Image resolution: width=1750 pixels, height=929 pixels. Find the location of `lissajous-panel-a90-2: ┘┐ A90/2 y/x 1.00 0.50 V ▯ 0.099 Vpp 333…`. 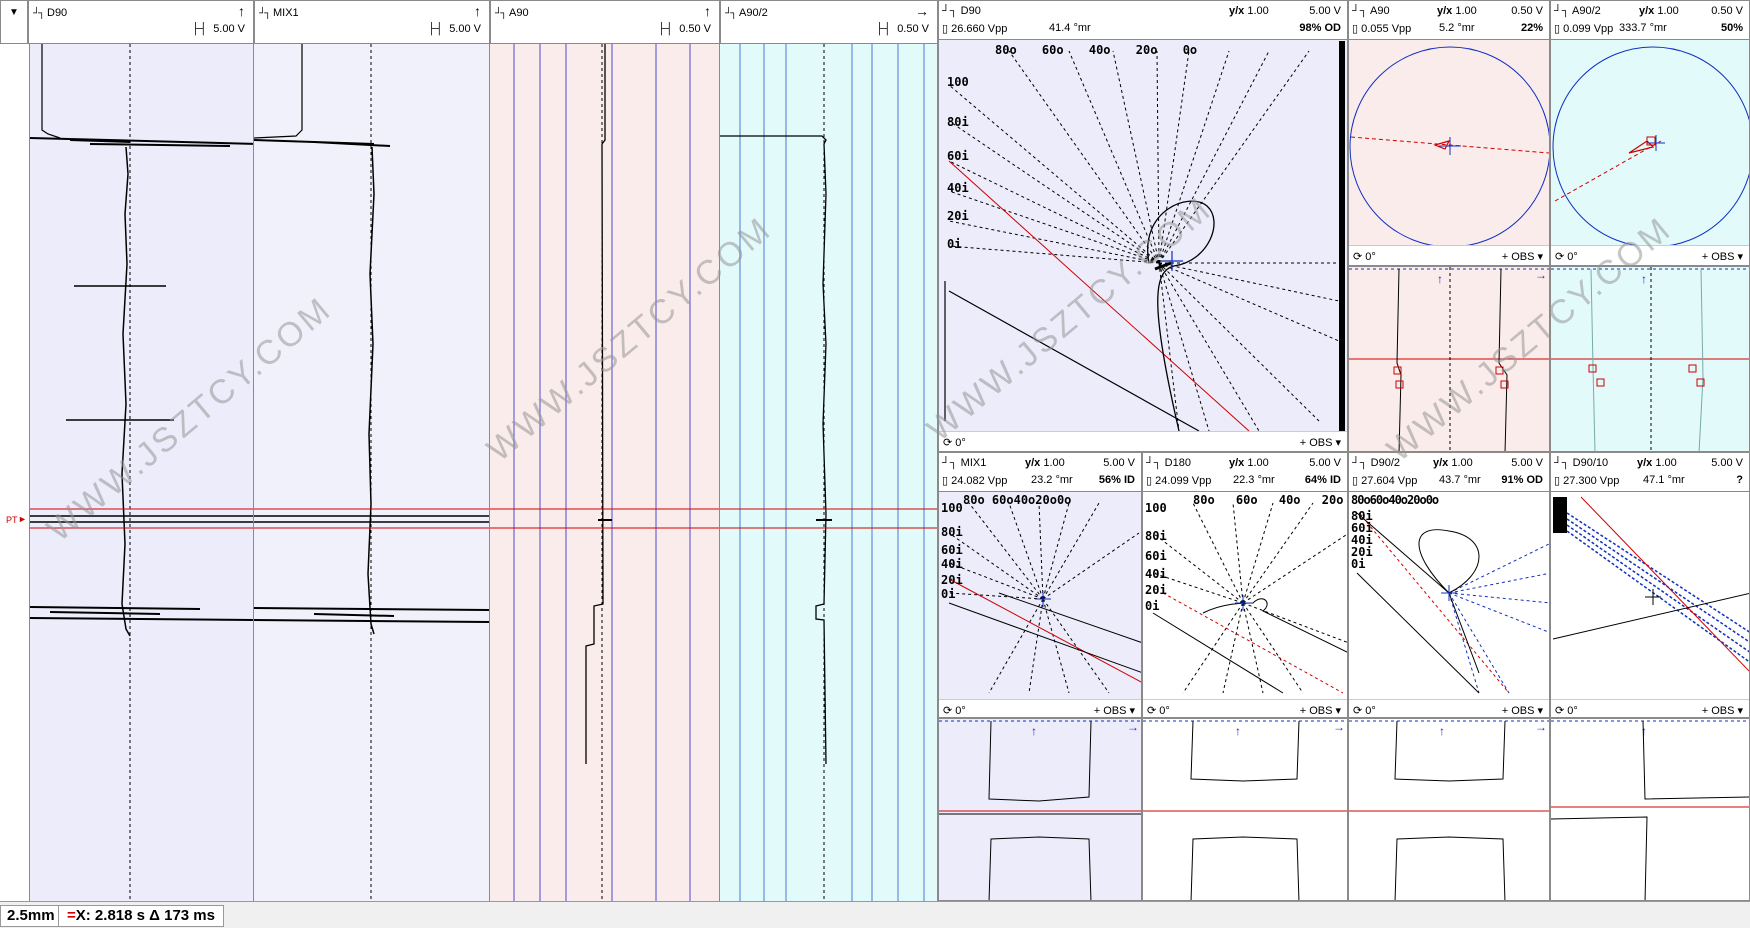

lissajous-panel-a90-2: ┘┐ A90/2 y/x 1.00 0.50 V ▯ 0.099 Vpp 333… is located at coordinates (1650, 133).